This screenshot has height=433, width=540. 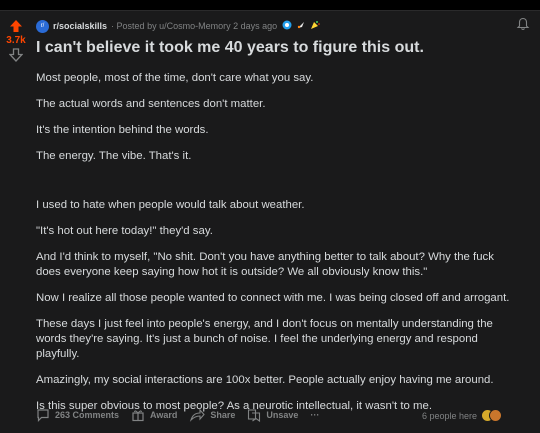 What do you see at coordinates (254, 415) in the screenshot?
I see `bookmark-icon` at bounding box center [254, 415].